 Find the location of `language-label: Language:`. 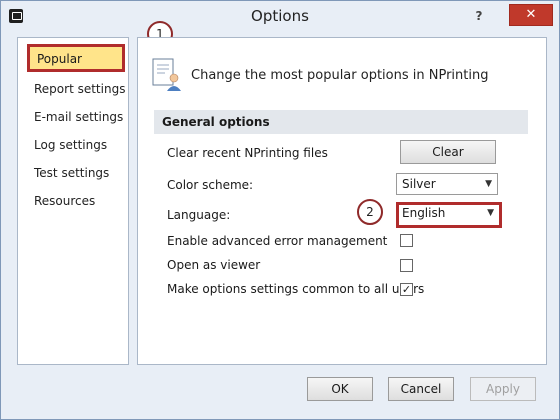

language-label: Language: is located at coordinates (199, 215).